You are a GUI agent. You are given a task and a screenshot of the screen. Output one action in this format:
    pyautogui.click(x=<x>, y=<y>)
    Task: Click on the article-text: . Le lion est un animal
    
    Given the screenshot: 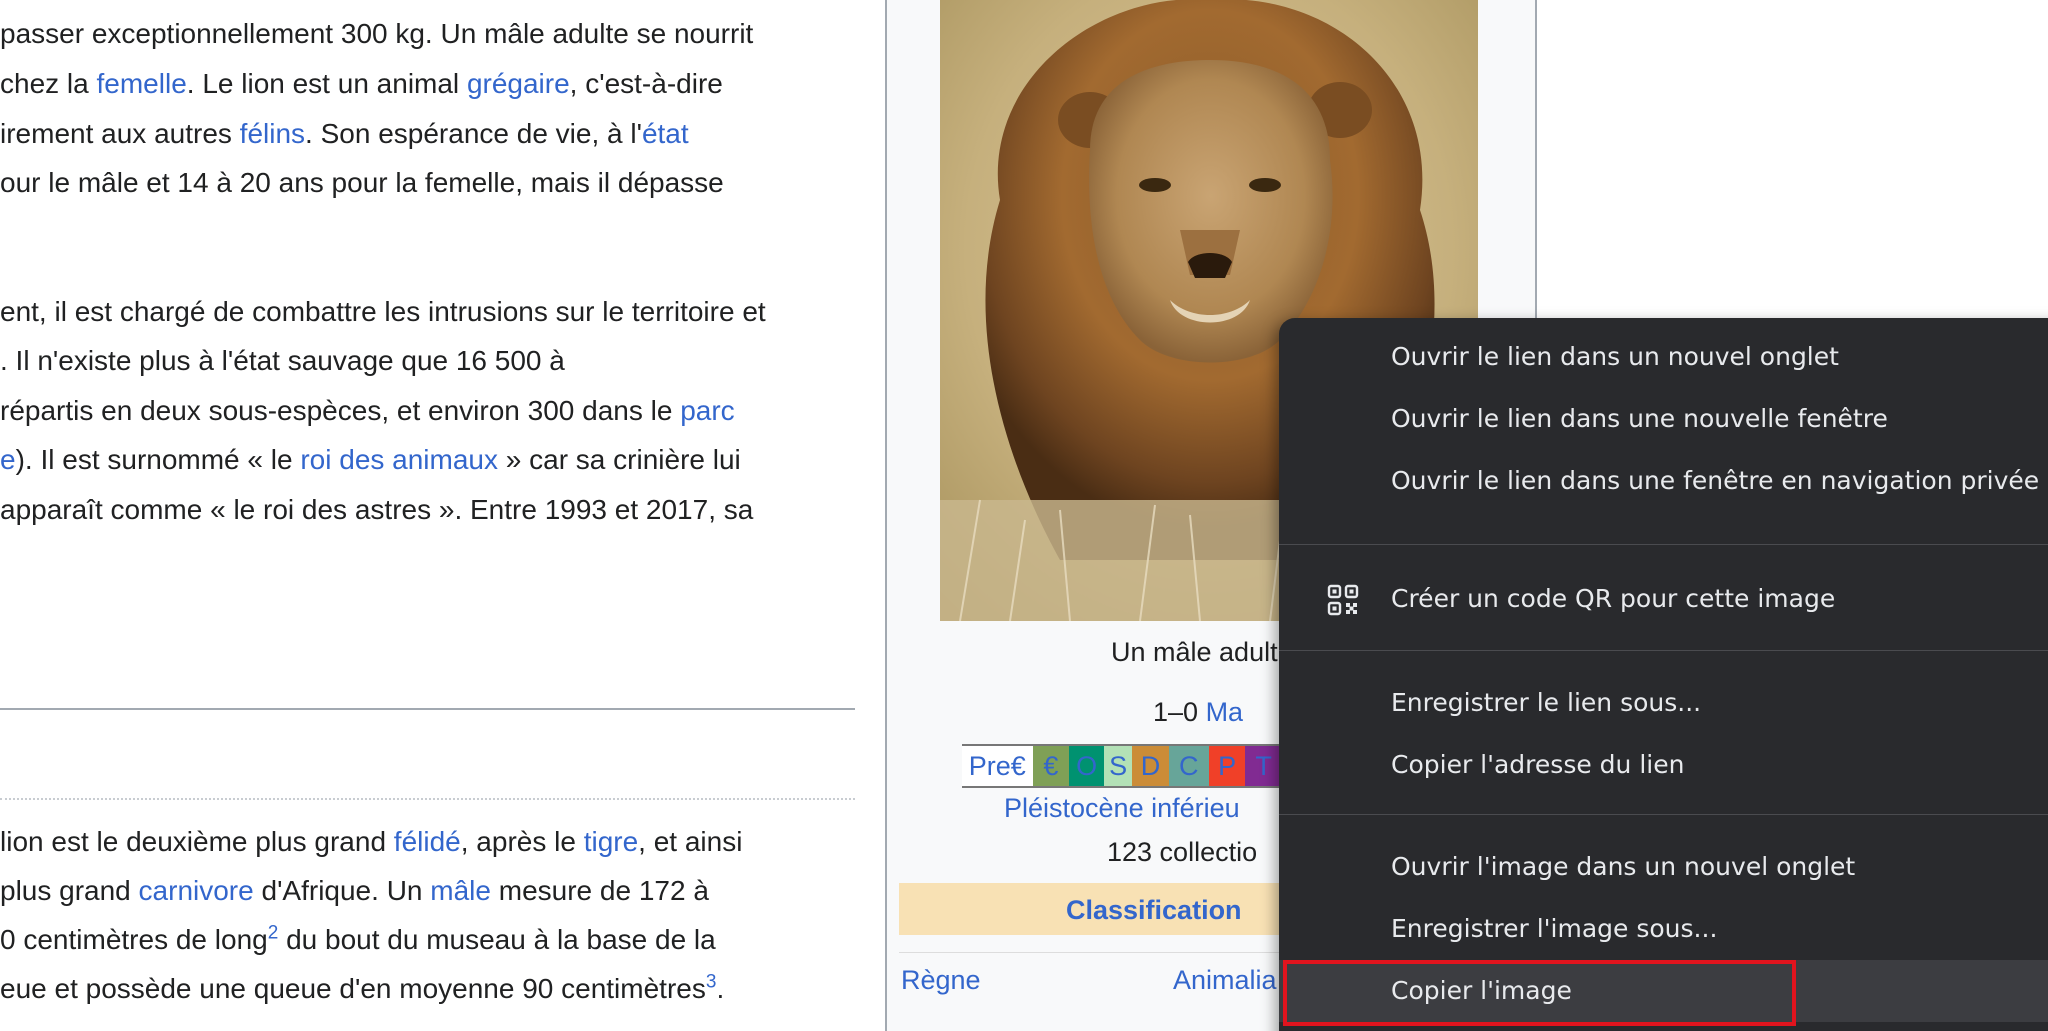 What is the action you would take?
    pyautogui.click(x=326, y=83)
    